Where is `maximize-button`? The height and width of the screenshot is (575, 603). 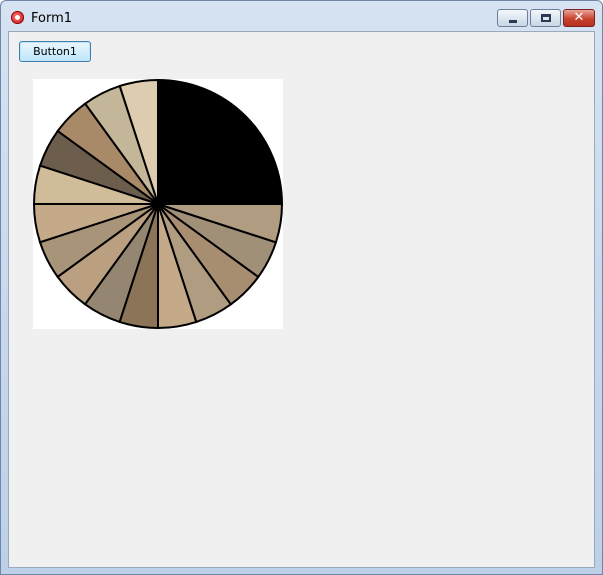
maximize-button is located at coordinates (545, 18).